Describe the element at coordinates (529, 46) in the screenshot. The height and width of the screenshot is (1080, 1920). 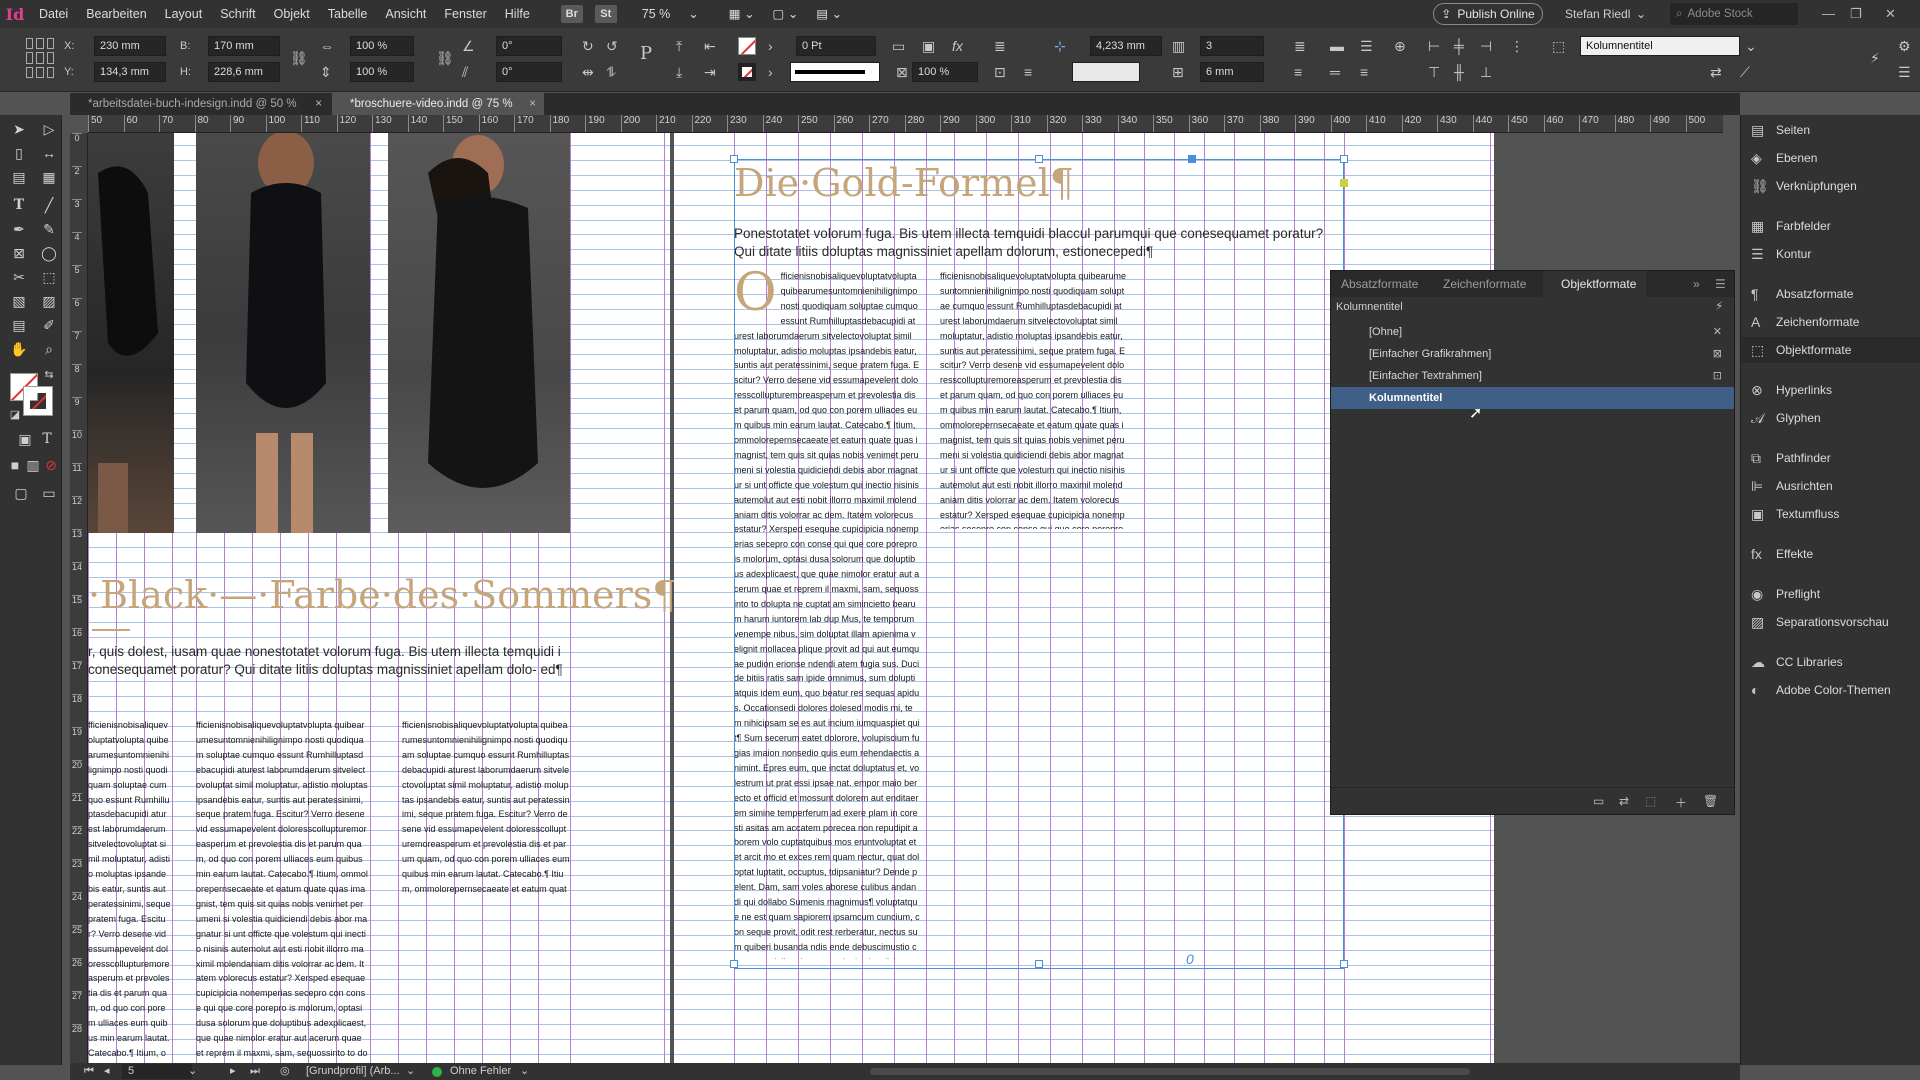
I see `rotation-angle-field: 0°` at that location.